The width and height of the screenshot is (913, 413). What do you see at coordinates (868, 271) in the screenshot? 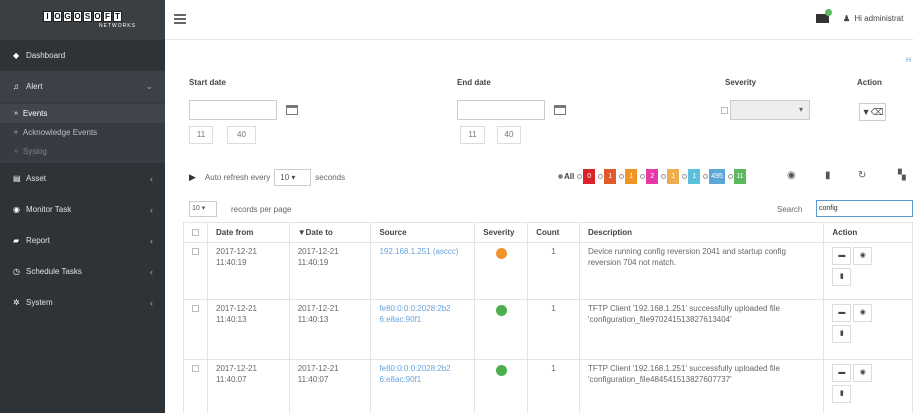
I see `action-cell: ▬ ◉ ▮` at bounding box center [868, 271].